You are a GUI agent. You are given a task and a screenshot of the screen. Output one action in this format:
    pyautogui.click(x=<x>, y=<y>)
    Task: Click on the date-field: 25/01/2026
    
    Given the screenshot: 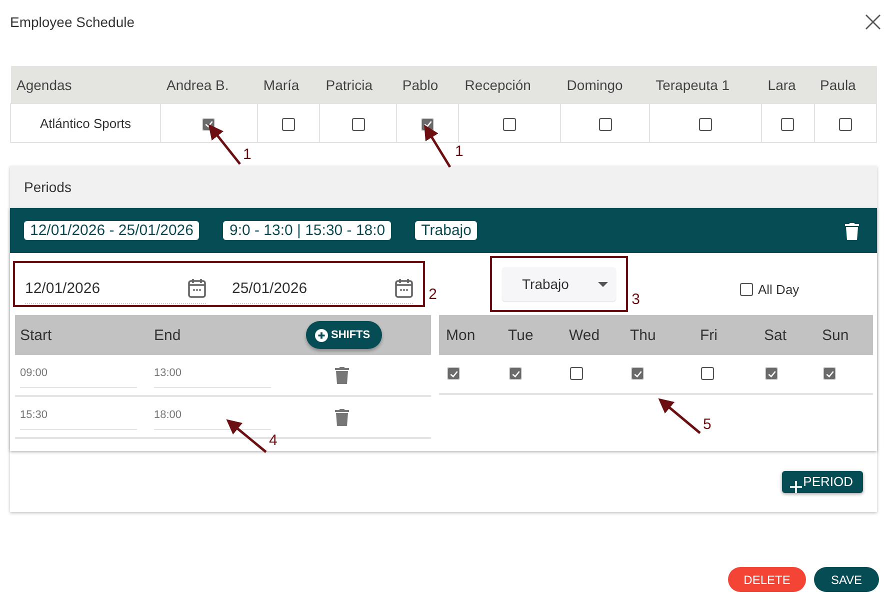 What is the action you would take?
    pyautogui.click(x=322, y=288)
    